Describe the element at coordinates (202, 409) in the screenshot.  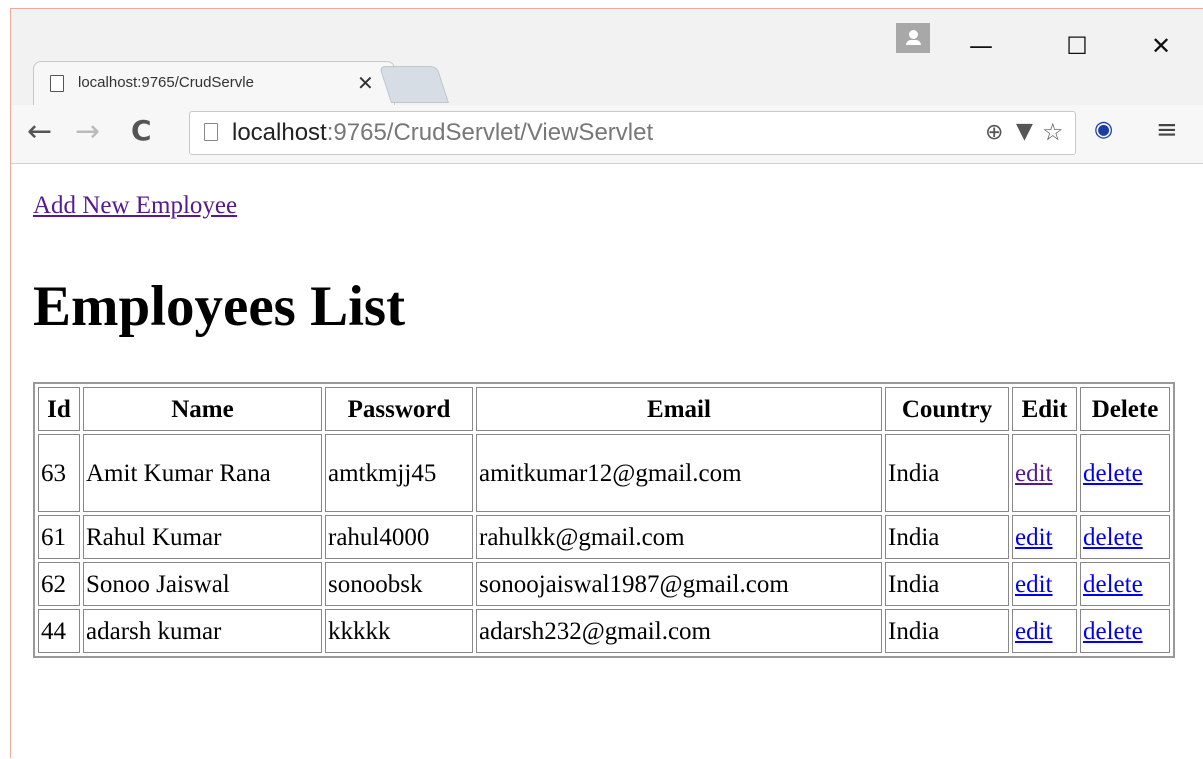
I see `column-header-name: Name` at that location.